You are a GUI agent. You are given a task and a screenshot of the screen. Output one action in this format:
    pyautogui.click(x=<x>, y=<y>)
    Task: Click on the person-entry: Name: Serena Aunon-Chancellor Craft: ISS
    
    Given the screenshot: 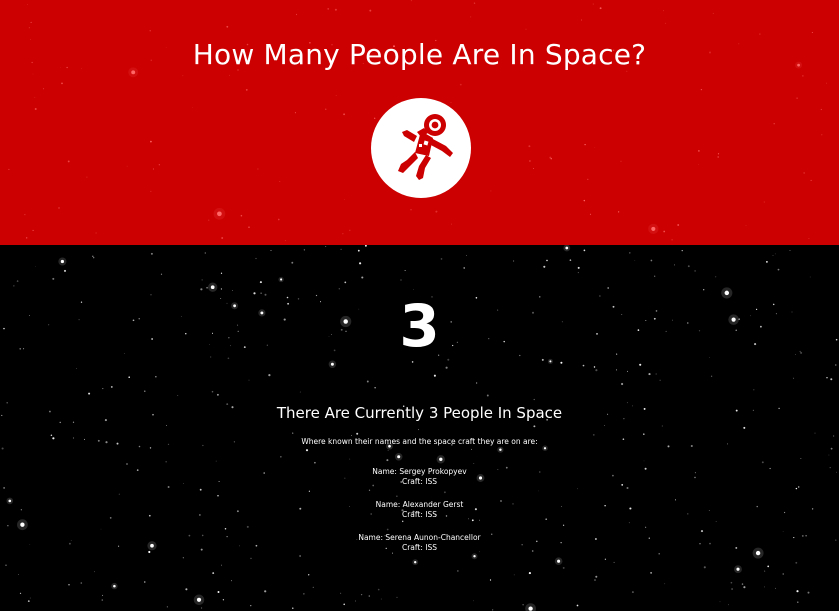 What is the action you would take?
    pyautogui.click(x=419, y=543)
    